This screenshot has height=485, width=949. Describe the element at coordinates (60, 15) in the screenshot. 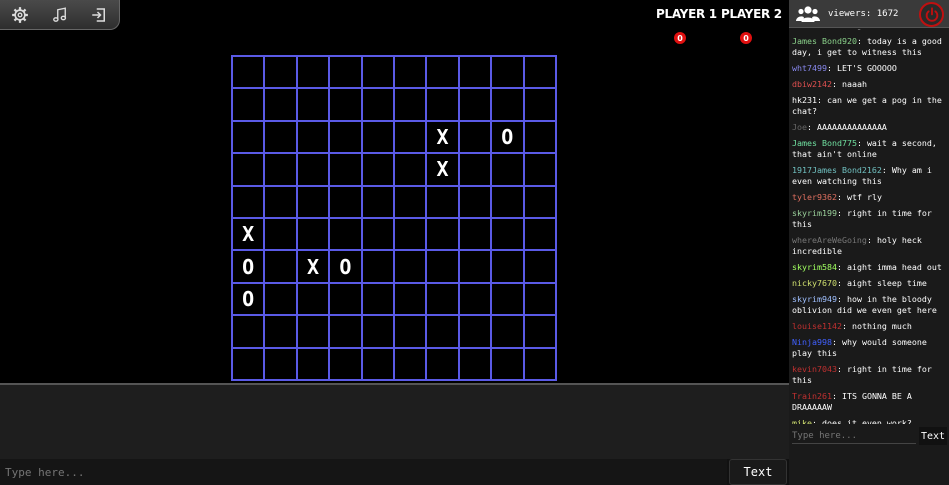

I see `music-button` at that location.